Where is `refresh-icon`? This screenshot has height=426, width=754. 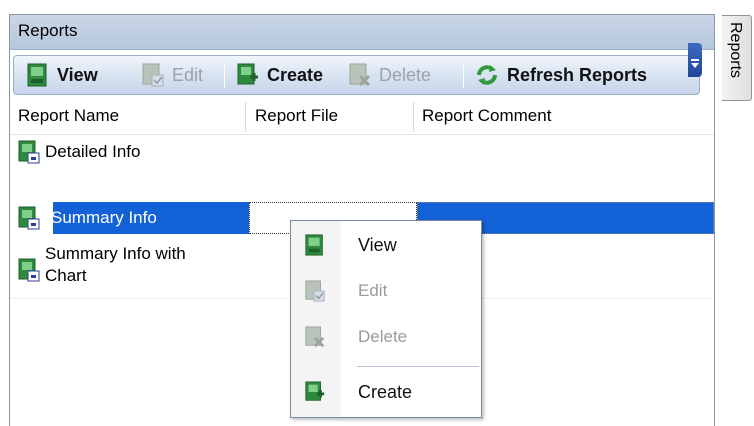 refresh-icon is located at coordinates (487, 75).